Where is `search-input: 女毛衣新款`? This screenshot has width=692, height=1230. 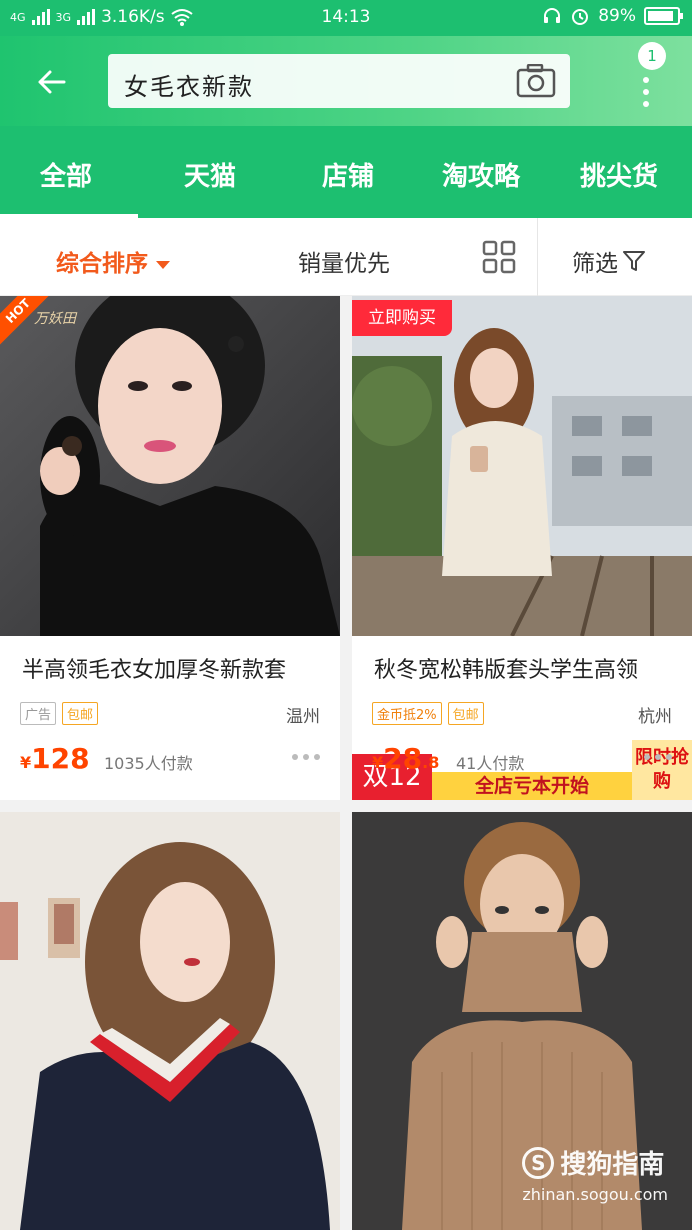 search-input: 女毛衣新款 is located at coordinates (339, 81).